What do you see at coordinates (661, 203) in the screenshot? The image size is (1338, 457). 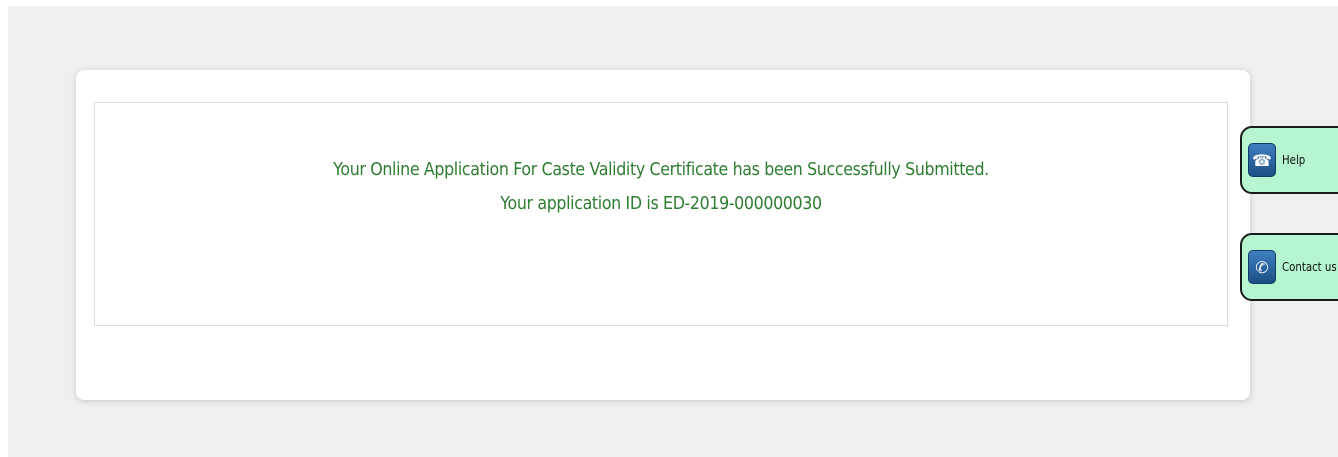 I see `application-id-message: Your application ID is ED-2019-000000030` at bounding box center [661, 203].